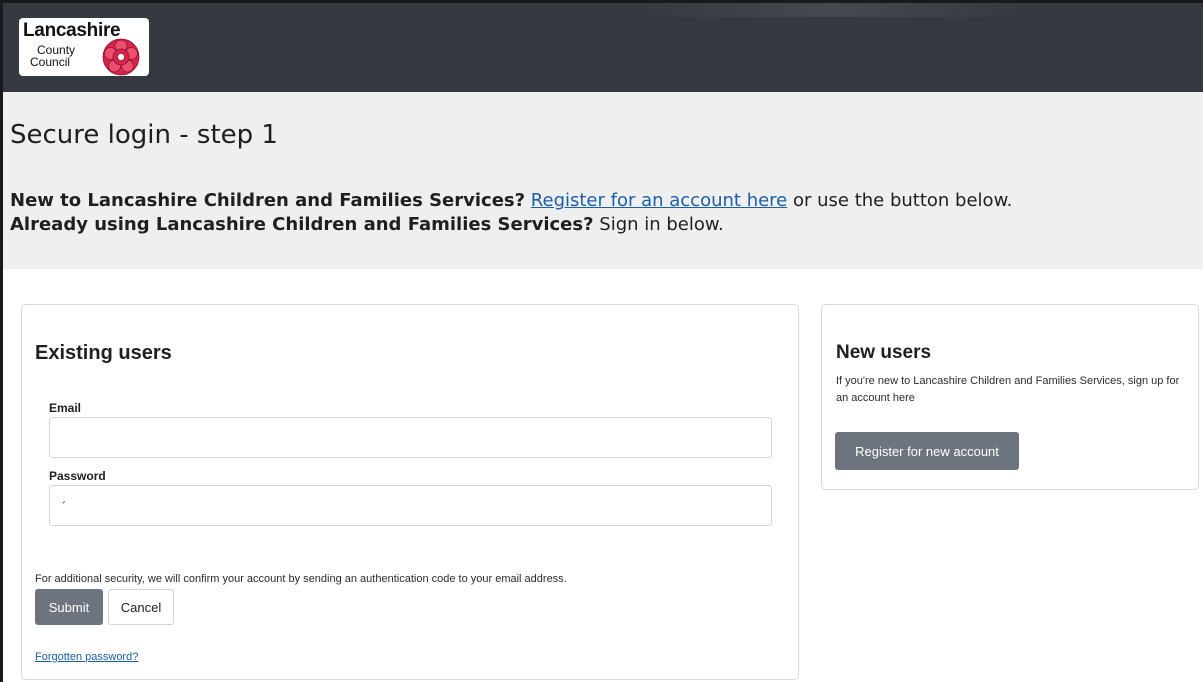  I want to click on submit-button: Submit, so click(69, 607).